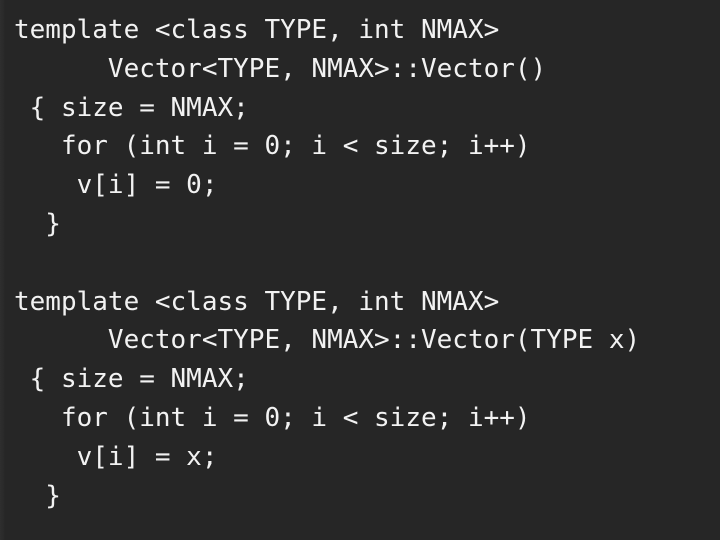  What do you see at coordinates (280, 68) in the screenshot?
I see `code-line: Vector<TYPE, NMAX>::Vector()` at bounding box center [280, 68].